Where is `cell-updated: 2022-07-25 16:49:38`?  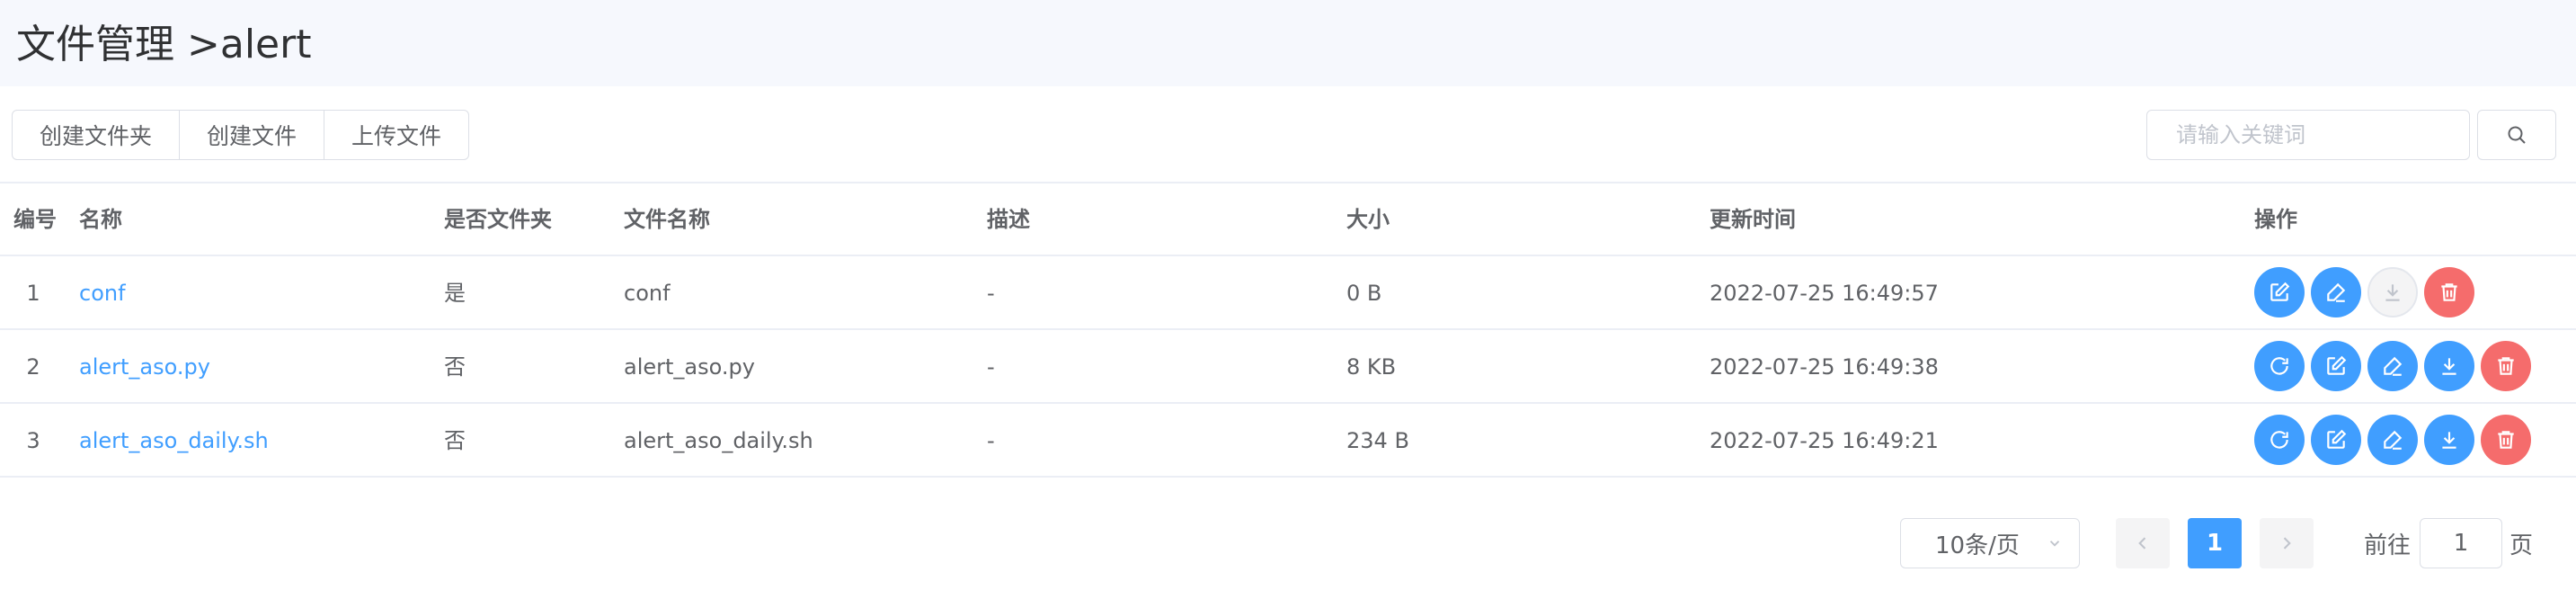
cell-updated: 2022-07-25 16:49:38 is located at coordinates (1824, 367).